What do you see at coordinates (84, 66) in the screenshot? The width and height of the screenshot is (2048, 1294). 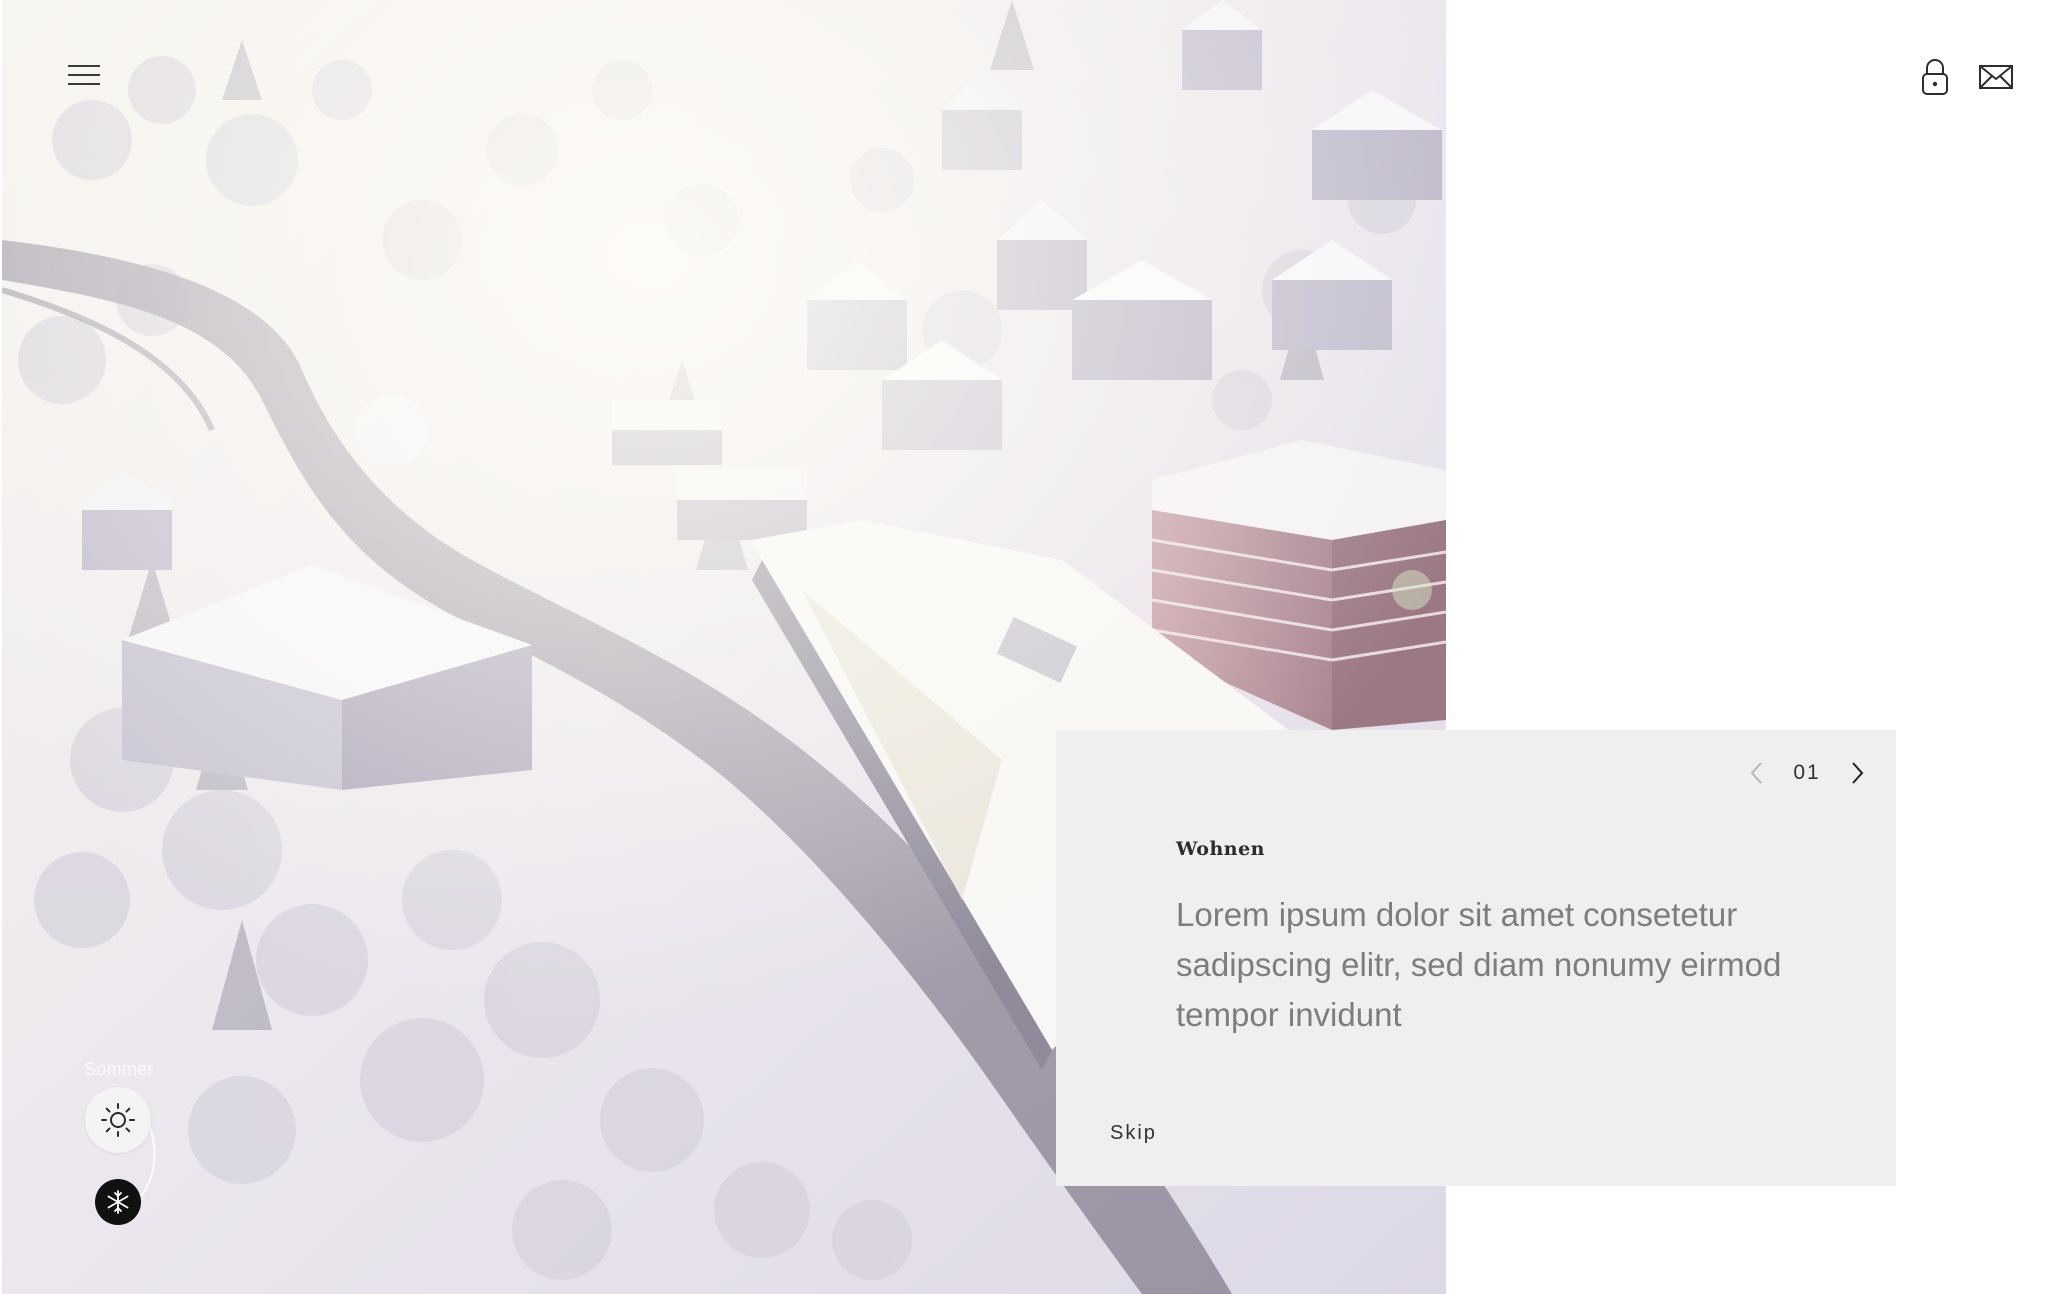 I see `hamburger-menu-icon` at bounding box center [84, 66].